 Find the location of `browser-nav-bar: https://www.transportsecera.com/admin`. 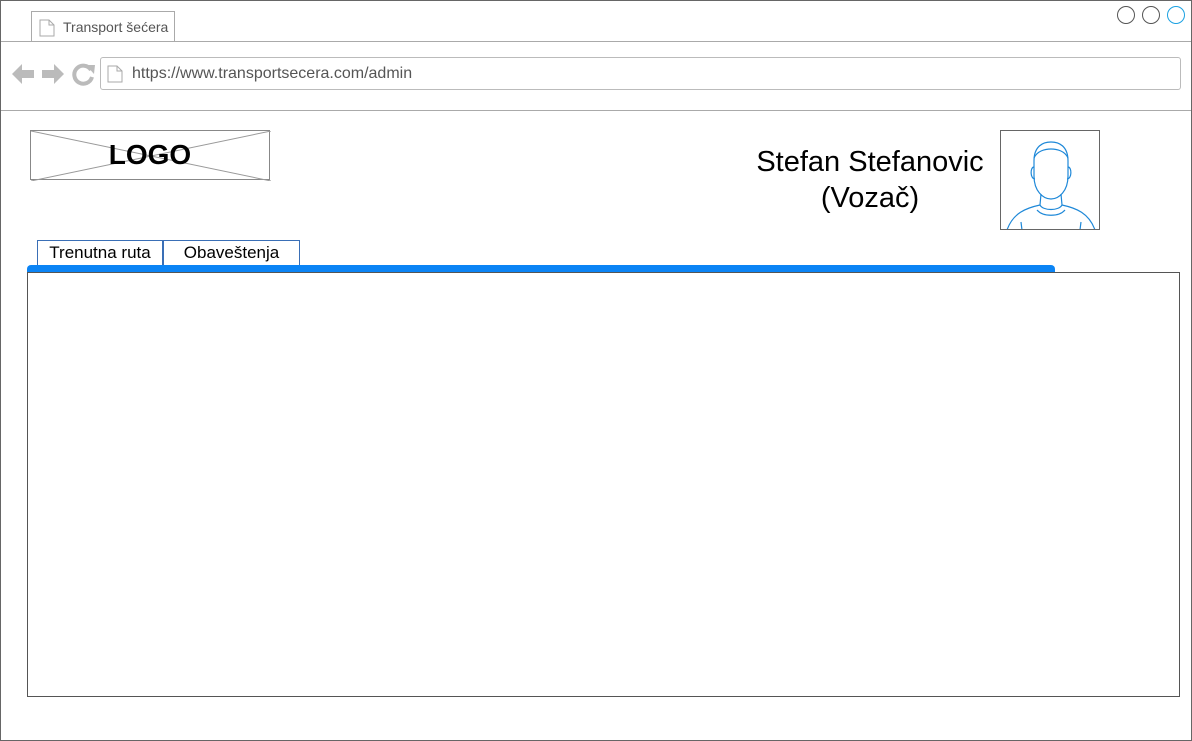

browser-nav-bar: https://www.transportsecera.com/admin is located at coordinates (596, 76).